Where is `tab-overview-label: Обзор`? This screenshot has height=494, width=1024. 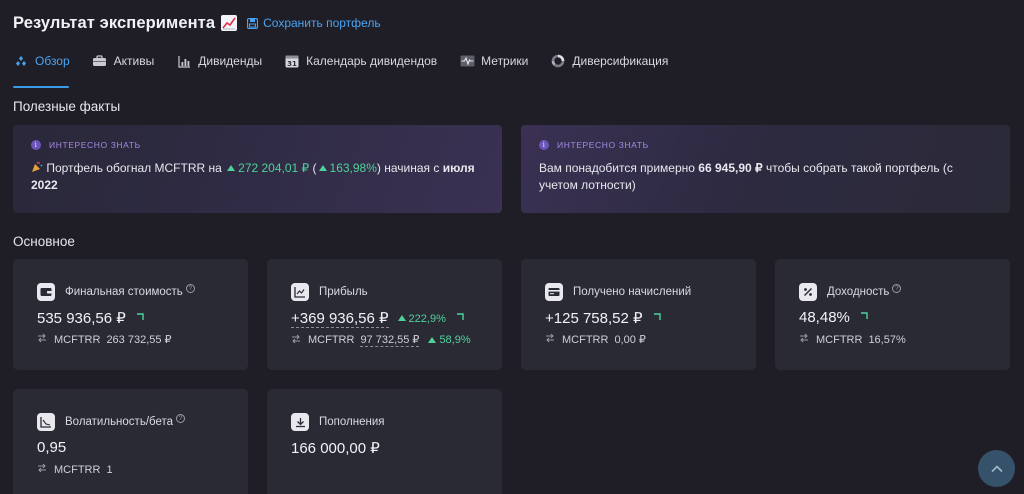
tab-overview-label: Обзор is located at coordinates (52, 61).